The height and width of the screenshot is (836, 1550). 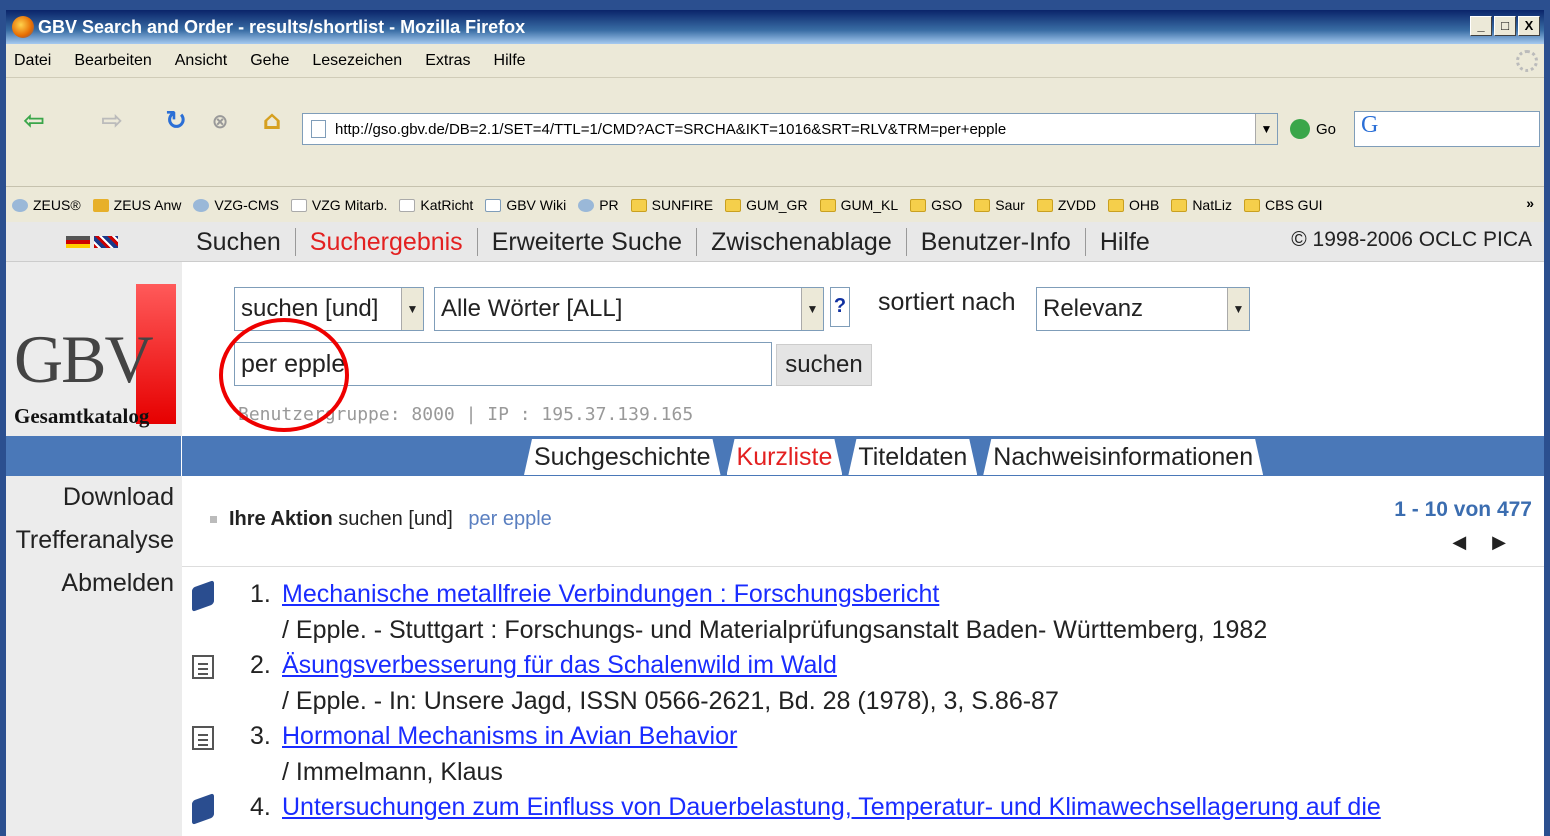 What do you see at coordinates (536, 205) in the screenshot?
I see `bookmark-label: GBV Wiki` at bounding box center [536, 205].